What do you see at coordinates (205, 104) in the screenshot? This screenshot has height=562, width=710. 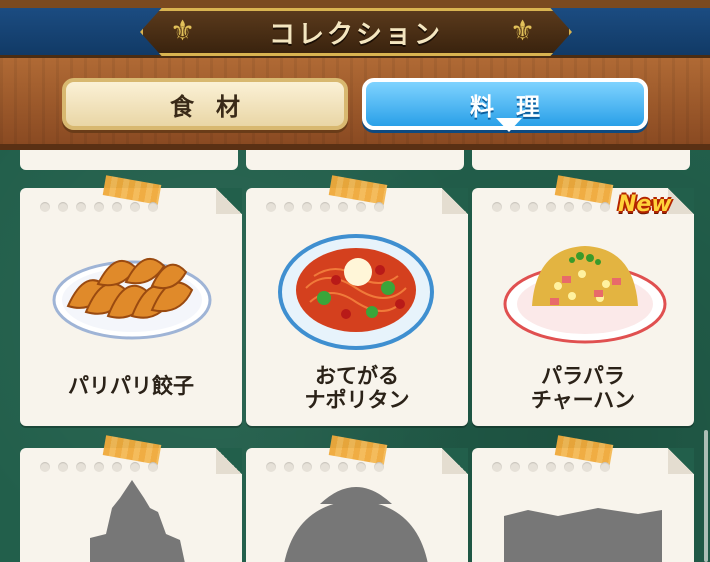 I see `tab-ingredients: 食材` at bounding box center [205, 104].